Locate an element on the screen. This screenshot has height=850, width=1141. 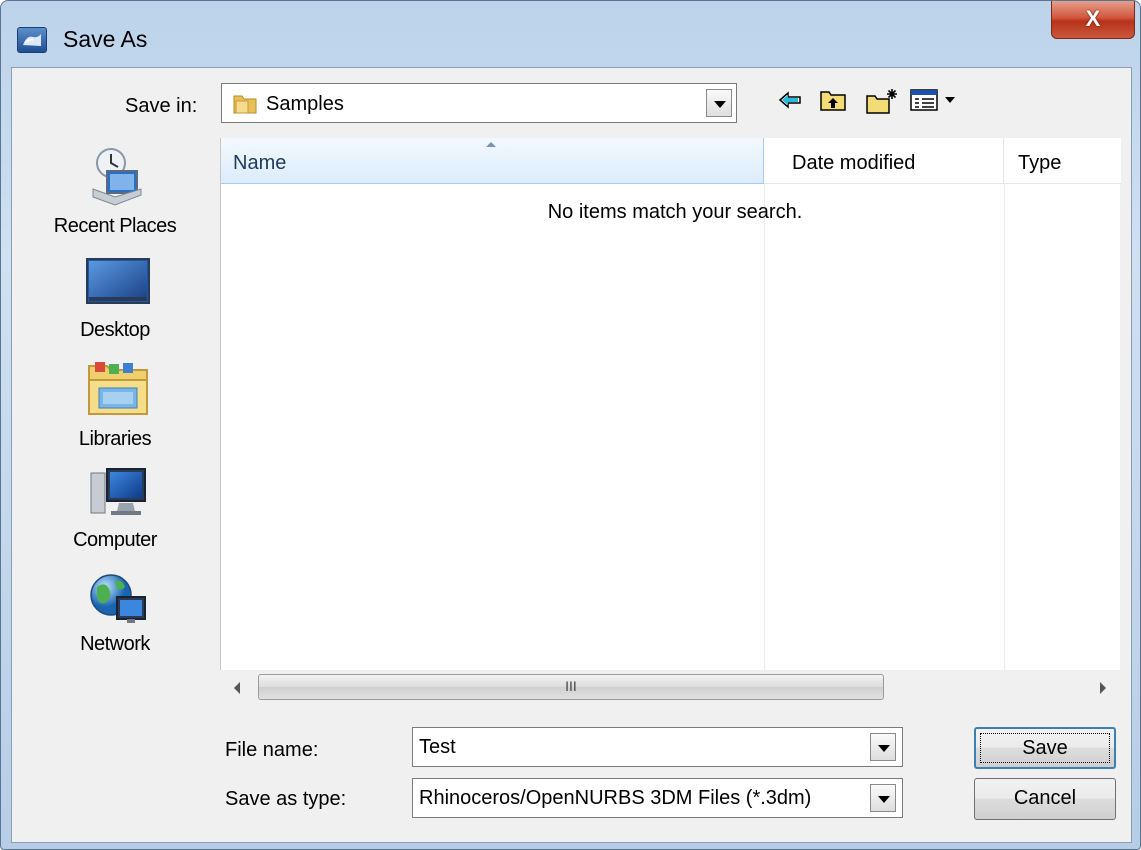
recent-places-label: Recent Places is located at coordinates (115, 226).